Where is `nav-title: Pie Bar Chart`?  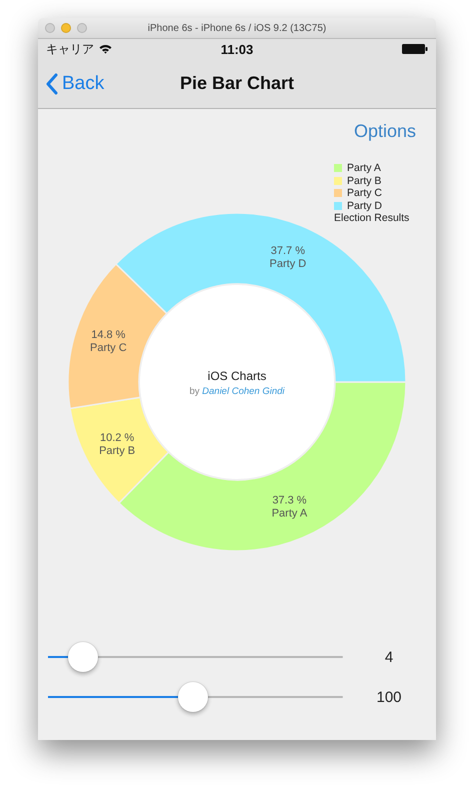
nav-title: Pie Bar Chart is located at coordinates (237, 83).